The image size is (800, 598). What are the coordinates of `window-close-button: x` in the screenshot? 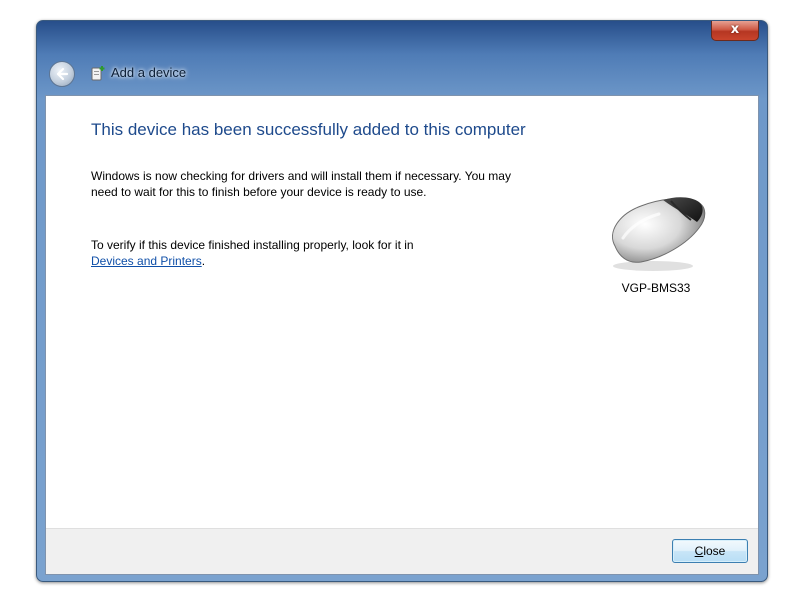 It's located at (735, 31).